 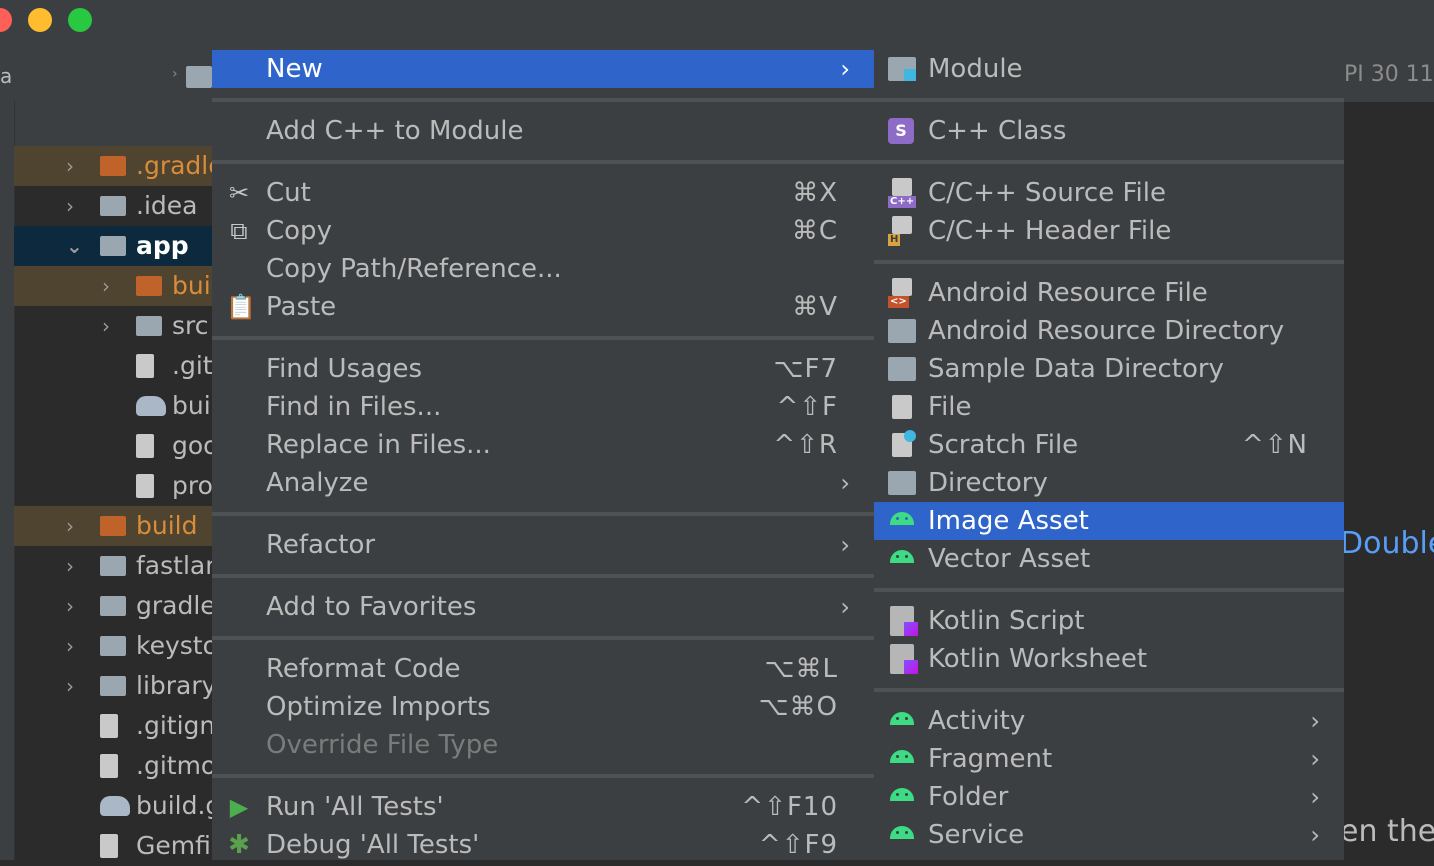 I want to click on menu-item-find-usages: Find Usages ⌥F7, so click(x=543, y=369).